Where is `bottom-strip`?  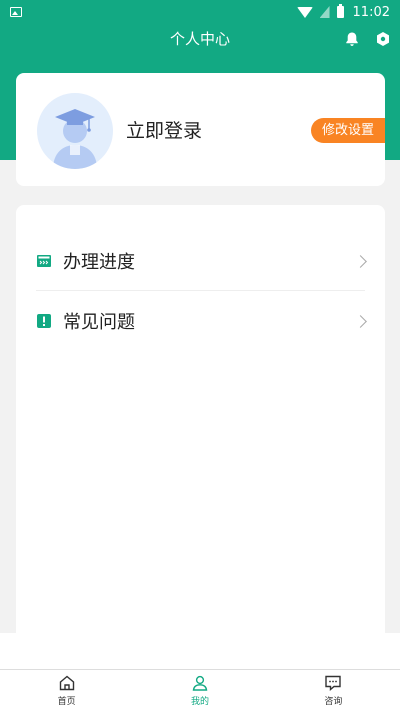 bottom-strip is located at coordinates (200, 651).